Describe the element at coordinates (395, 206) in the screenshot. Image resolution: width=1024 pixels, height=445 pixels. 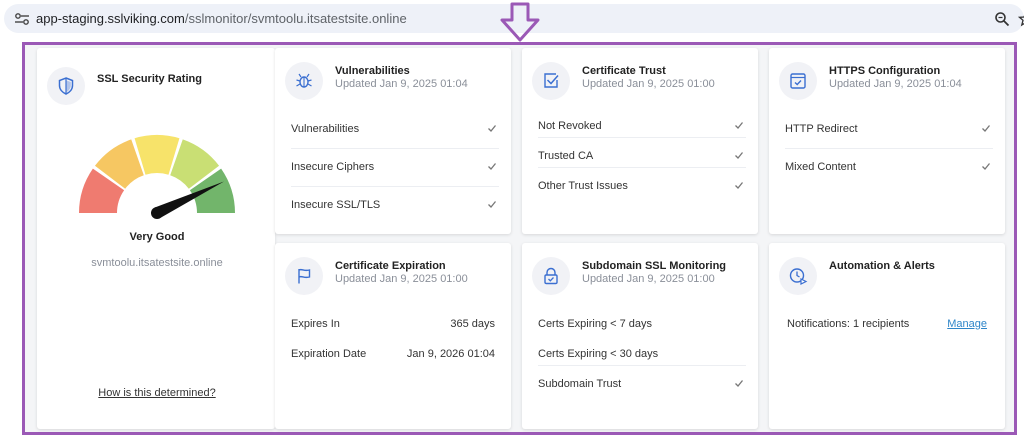
I see `list-item: Insecure SSL/TLS` at that location.